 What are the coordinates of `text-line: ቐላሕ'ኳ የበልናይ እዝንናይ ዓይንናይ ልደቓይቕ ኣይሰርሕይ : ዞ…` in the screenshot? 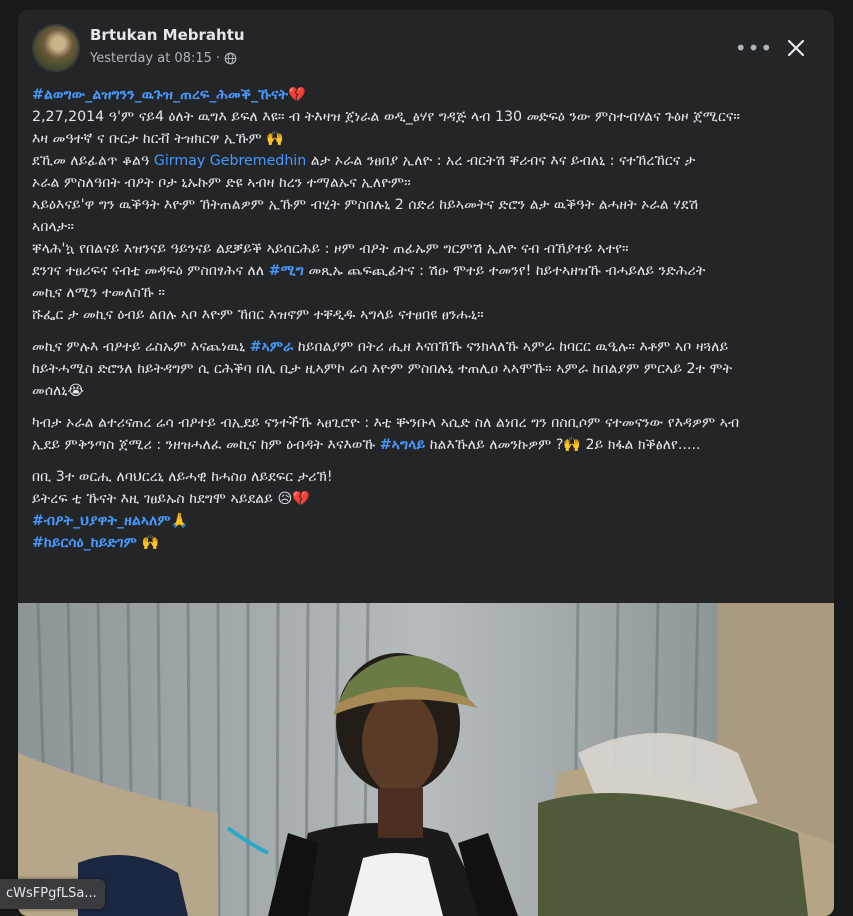 It's located at (330, 249).